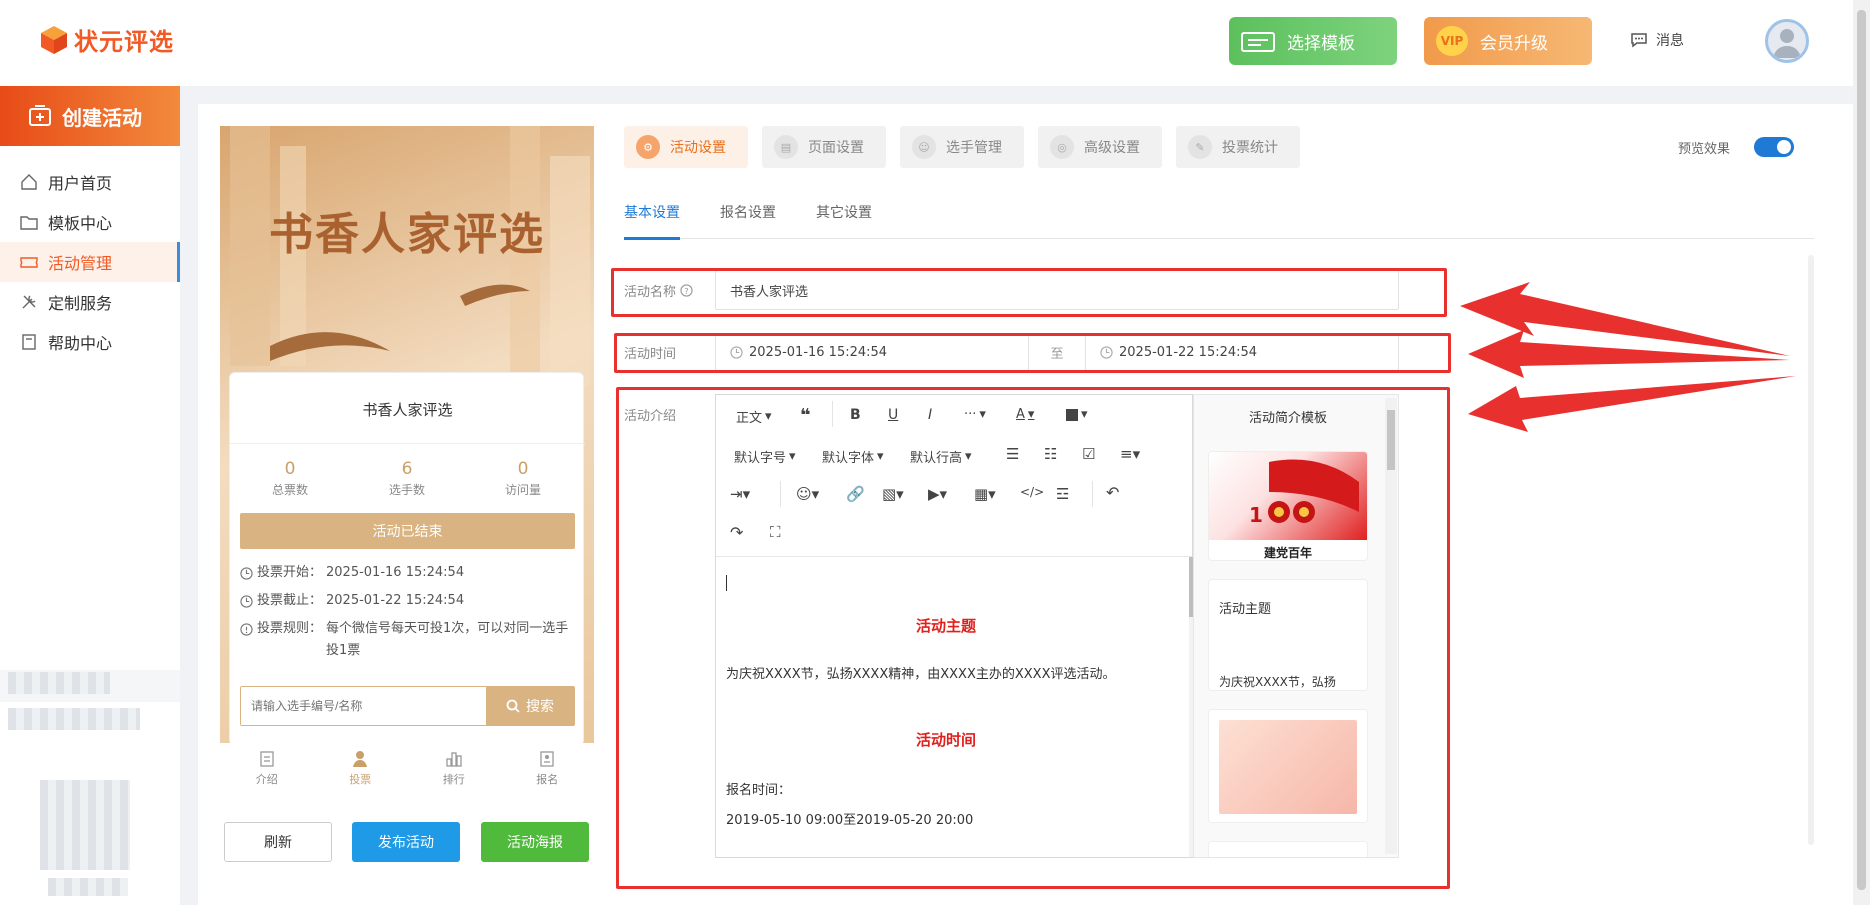  I want to click on sidebar-item-label: 模板中心, so click(80, 223).